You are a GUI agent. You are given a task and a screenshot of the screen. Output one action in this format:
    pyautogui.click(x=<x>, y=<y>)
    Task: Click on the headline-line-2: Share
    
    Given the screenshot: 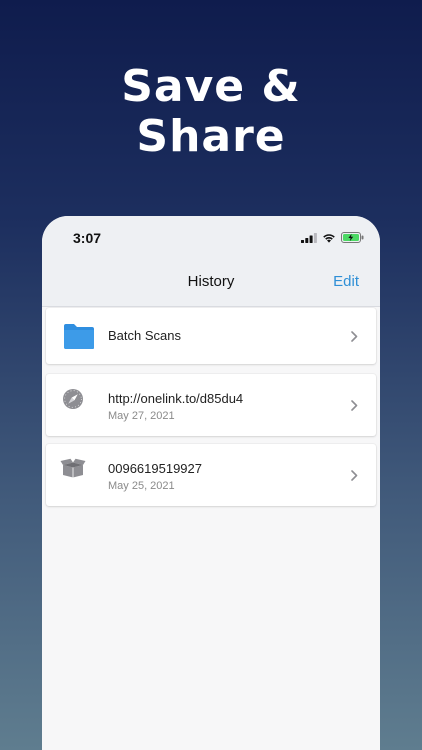 What is the action you would take?
    pyautogui.click(x=211, y=136)
    